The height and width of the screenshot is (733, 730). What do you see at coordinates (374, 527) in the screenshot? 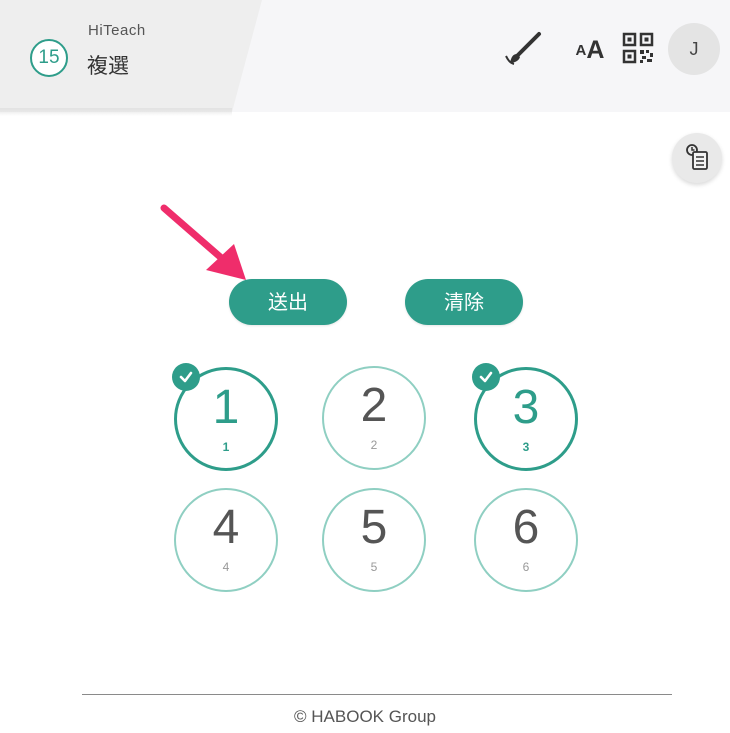
I see `option-number: 5` at bounding box center [374, 527].